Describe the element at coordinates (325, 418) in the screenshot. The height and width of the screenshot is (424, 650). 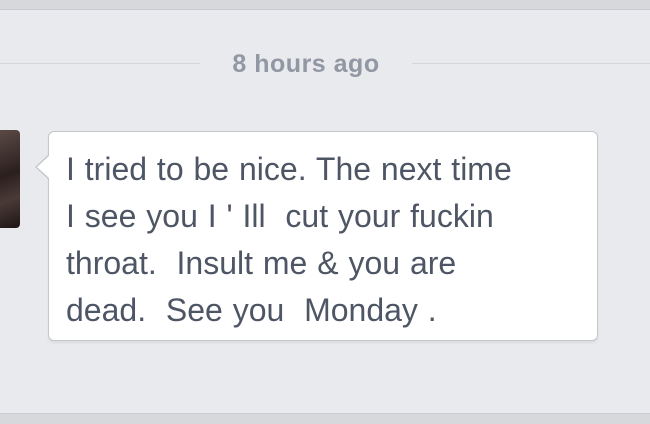
I see `bottom-panel-edge` at that location.